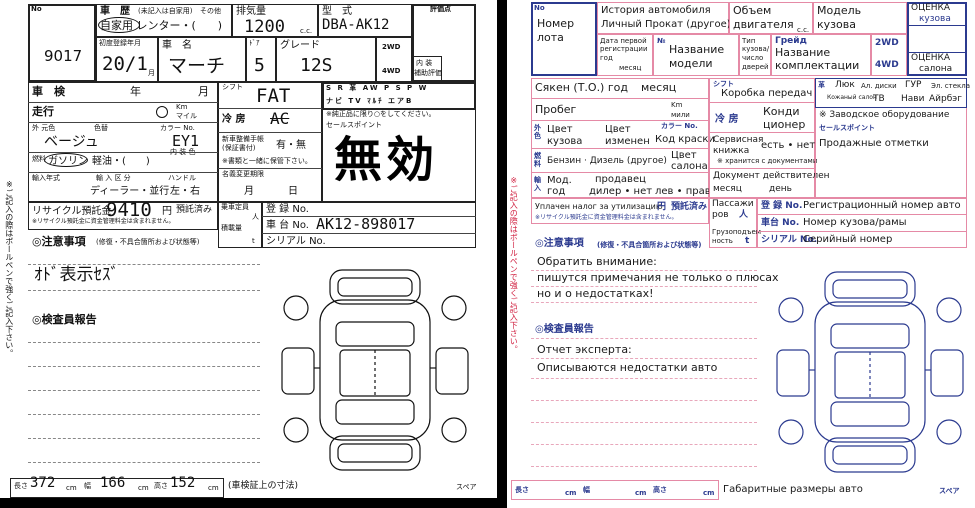 The image size is (975, 508). What do you see at coordinates (627, 141) in the screenshot?
I see `color-changed2: изменен` at bounding box center [627, 141].